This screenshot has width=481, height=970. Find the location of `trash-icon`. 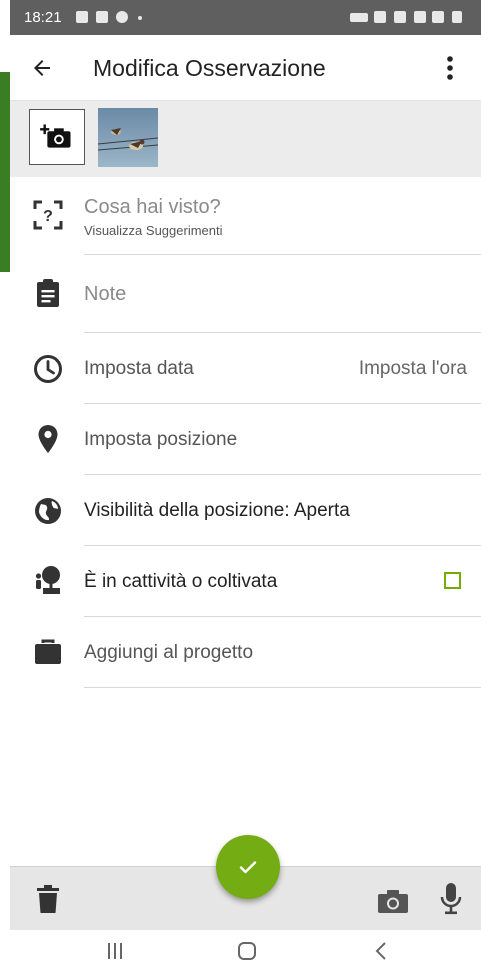

trash-icon is located at coordinates (48, 899).